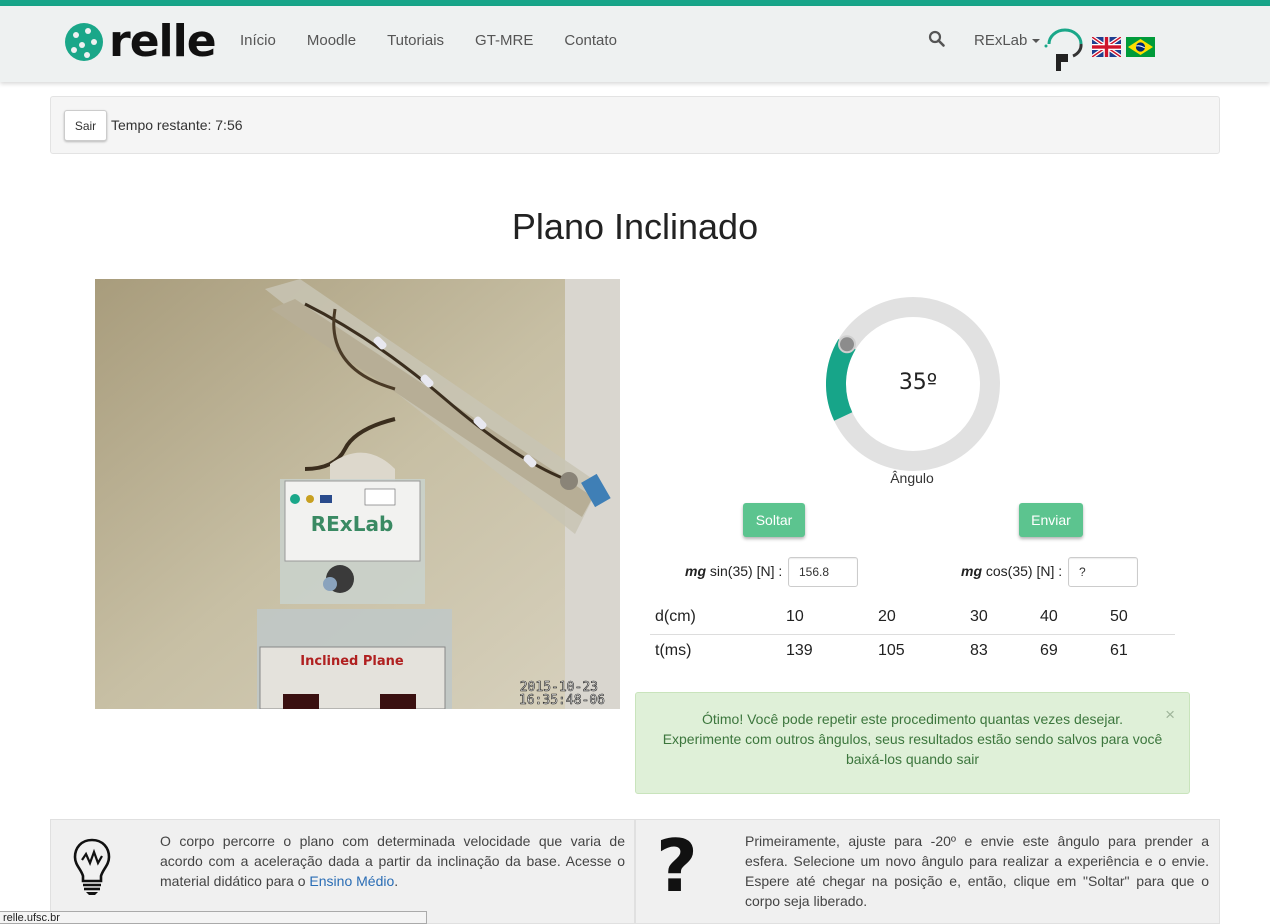  Describe the element at coordinates (92, 866) in the screenshot. I see `lightbulb-icon` at that location.